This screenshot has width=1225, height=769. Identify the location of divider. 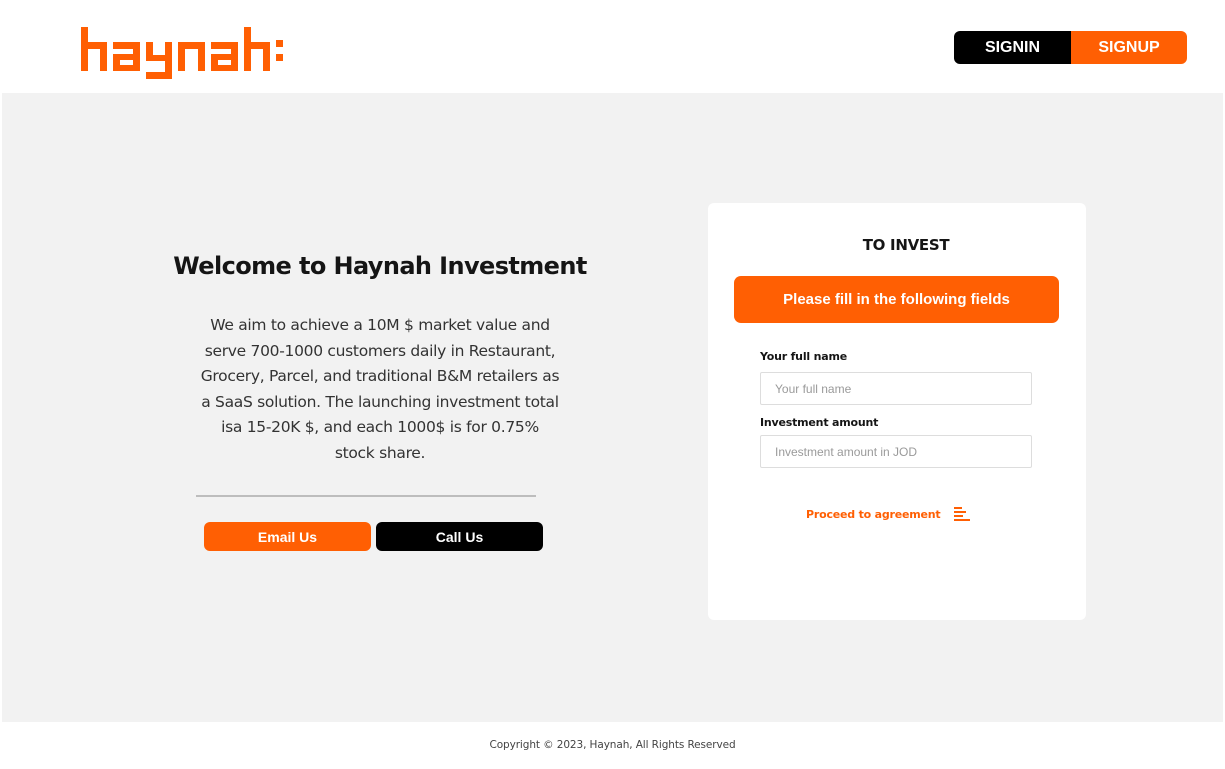
(366, 496).